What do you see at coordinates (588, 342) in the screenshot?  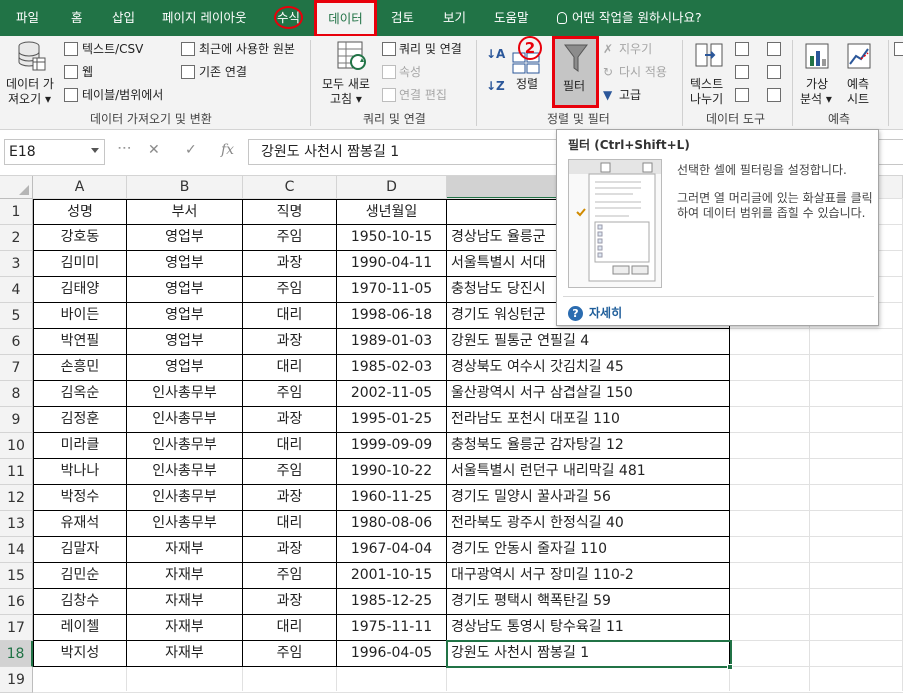 I see `table-cell: 강원도 필통군 연필길 4` at bounding box center [588, 342].